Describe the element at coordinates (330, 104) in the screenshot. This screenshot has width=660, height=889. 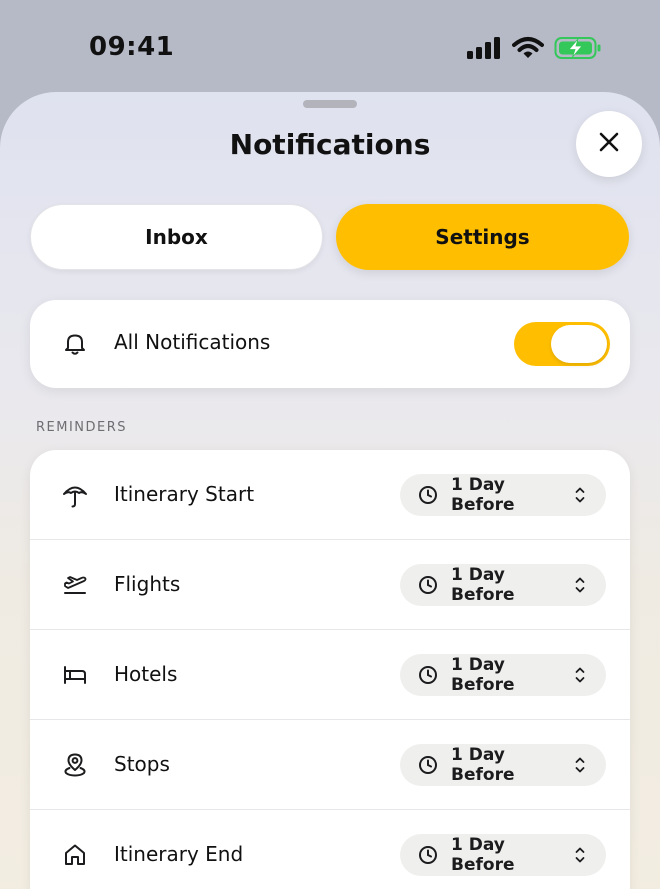
I see `sheet-grabber` at that location.